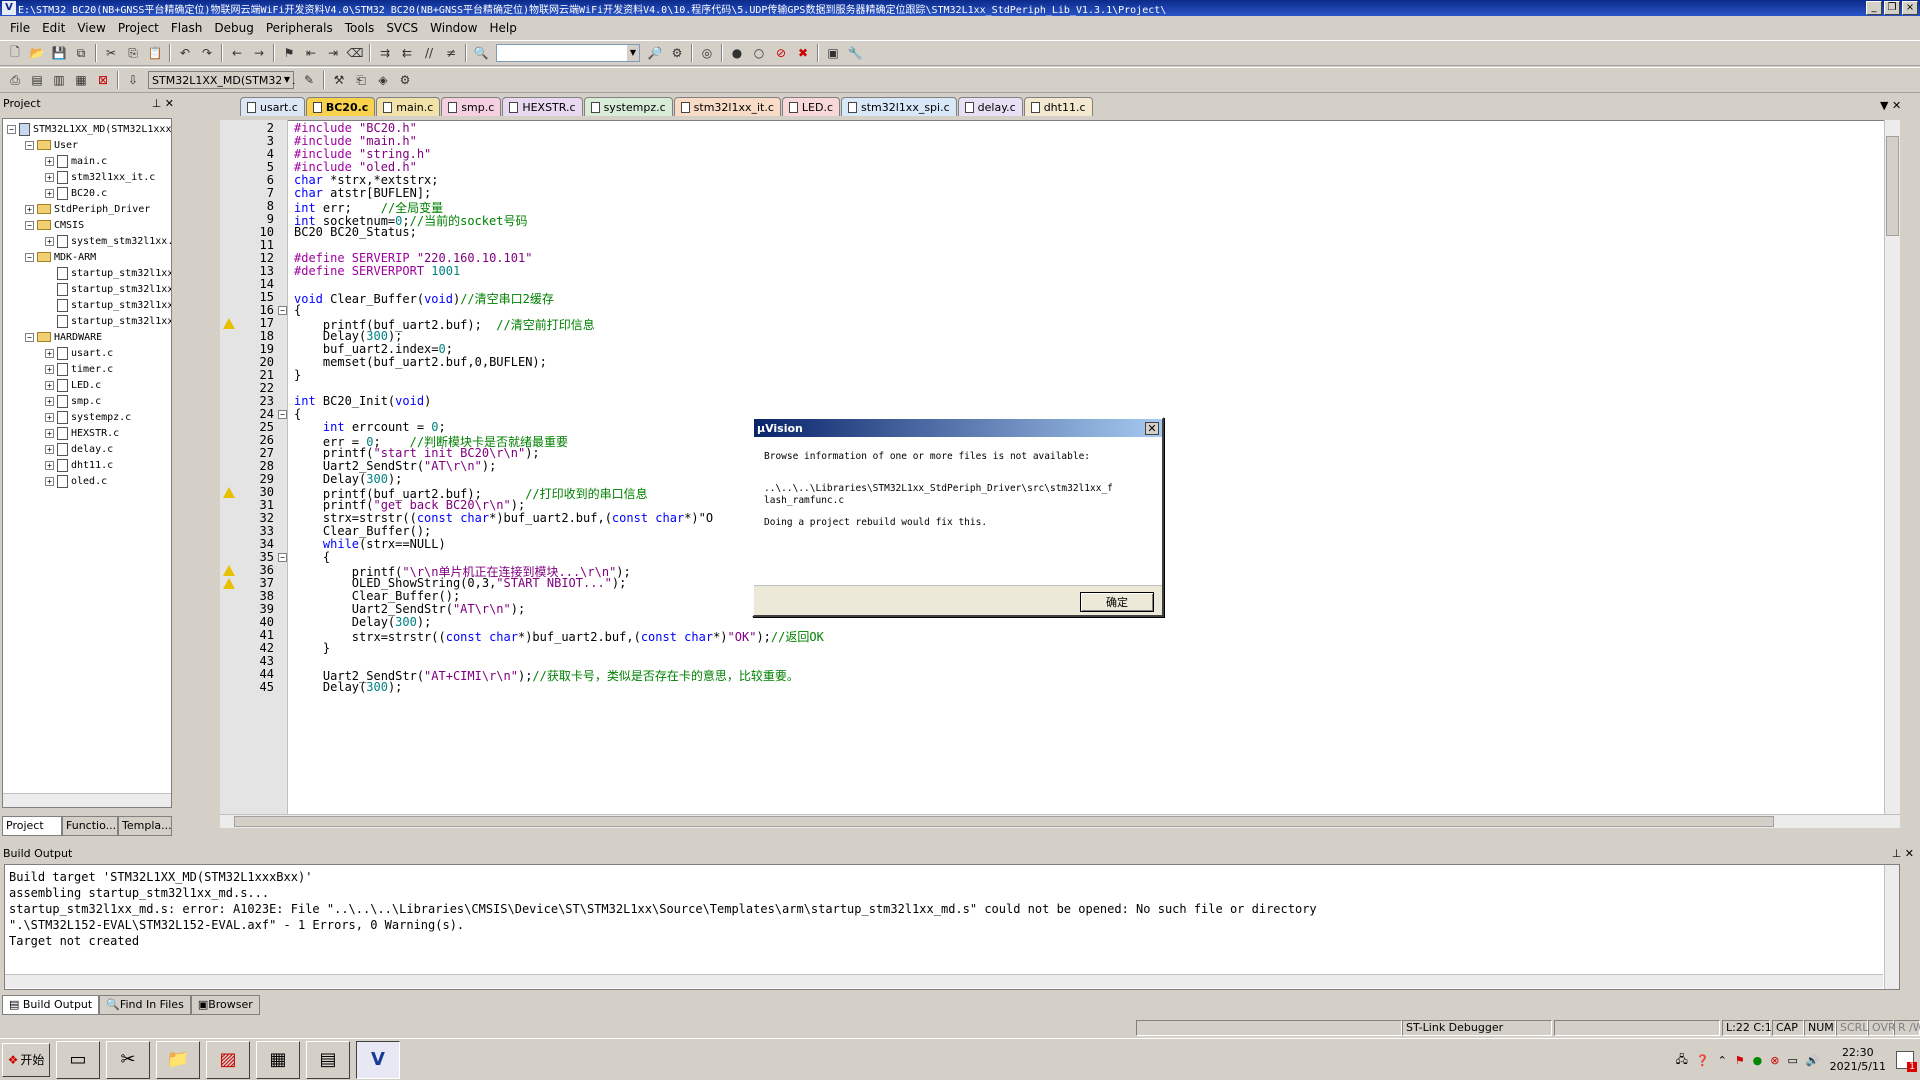 The width and height of the screenshot is (1920, 1080). What do you see at coordinates (207, 53) in the screenshot?
I see `redo-icon: ↷` at bounding box center [207, 53].